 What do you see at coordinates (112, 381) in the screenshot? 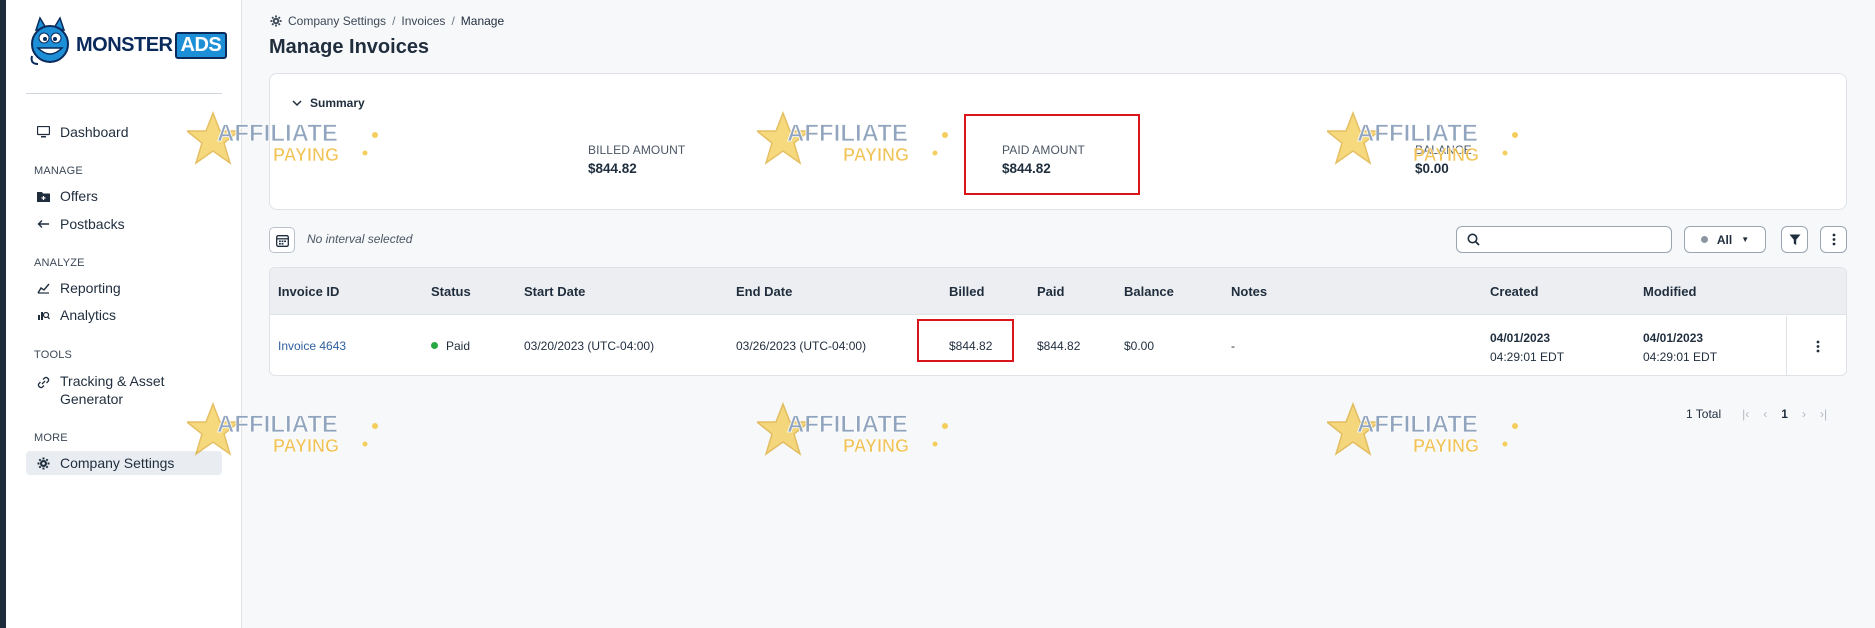
I see `sidebar-item-label-line1: Tracking & Asset` at bounding box center [112, 381].